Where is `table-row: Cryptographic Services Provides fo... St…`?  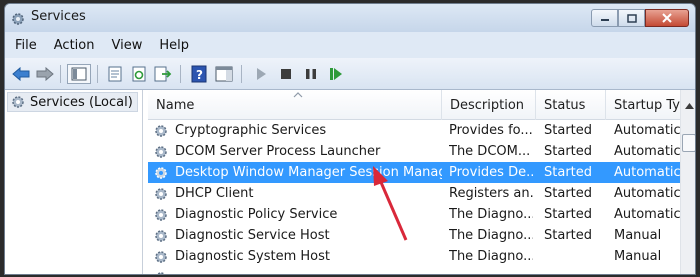
table-row: Cryptographic Services Provides fo... St… is located at coordinates (414, 130).